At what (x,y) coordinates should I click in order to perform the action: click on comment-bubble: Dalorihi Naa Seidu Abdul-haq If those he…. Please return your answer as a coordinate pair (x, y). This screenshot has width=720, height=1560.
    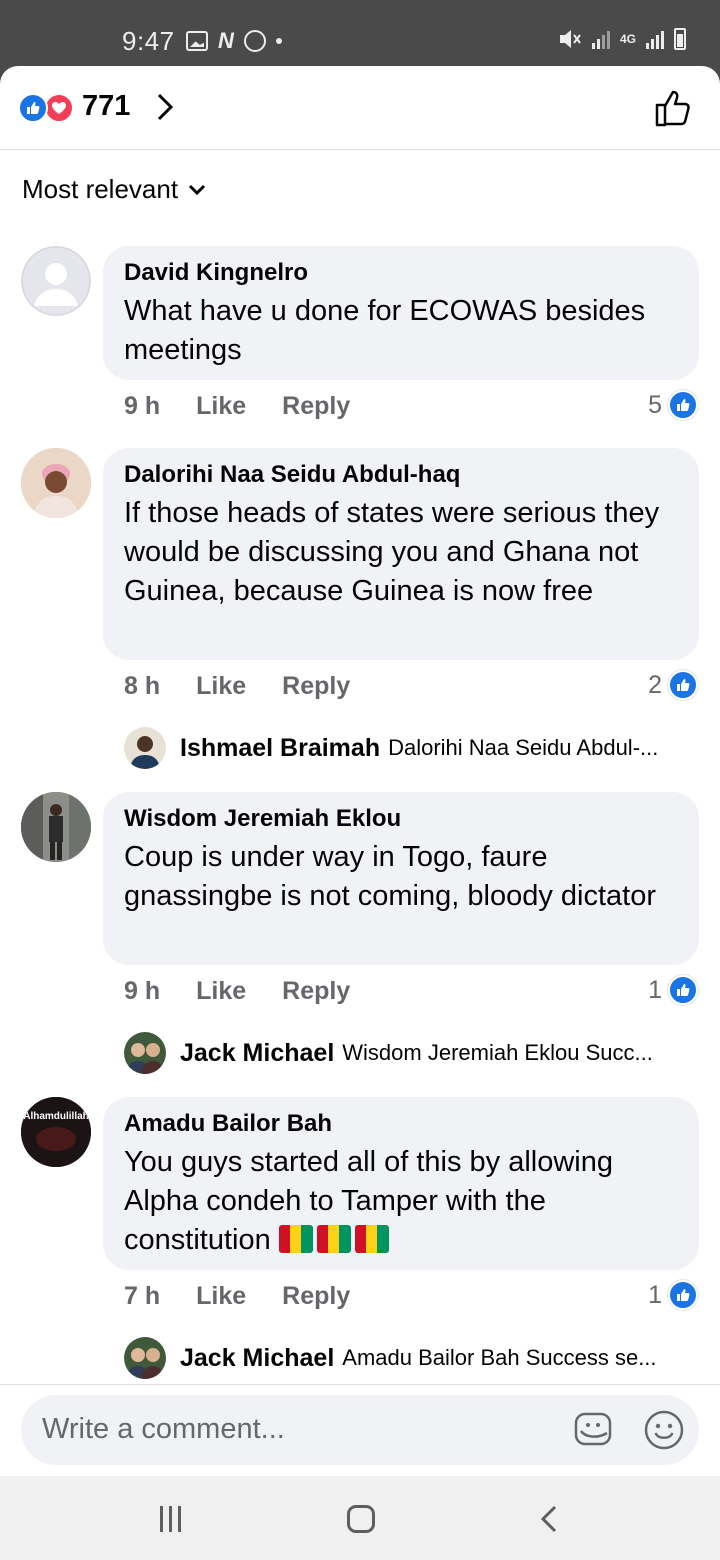
    Looking at the image, I should click on (401, 554).